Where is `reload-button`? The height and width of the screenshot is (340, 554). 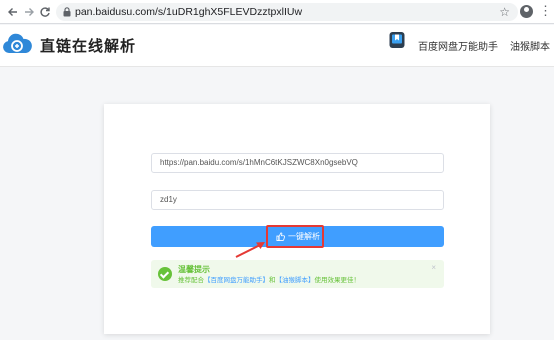 reload-button is located at coordinates (45, 12).